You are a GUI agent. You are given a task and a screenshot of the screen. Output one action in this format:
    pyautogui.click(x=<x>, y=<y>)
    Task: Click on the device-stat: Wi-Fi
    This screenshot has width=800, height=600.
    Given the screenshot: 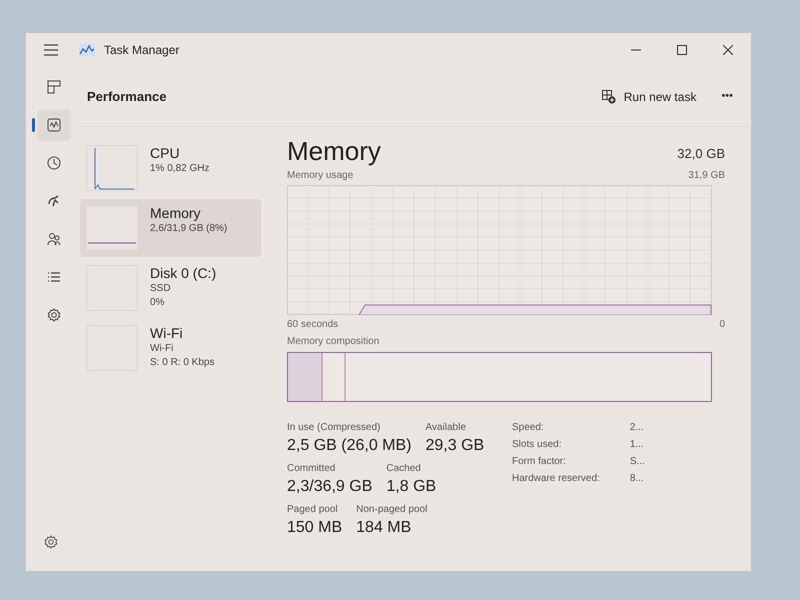 What is the action you would take?
    pyautogui.click(x=162, y=349)
    